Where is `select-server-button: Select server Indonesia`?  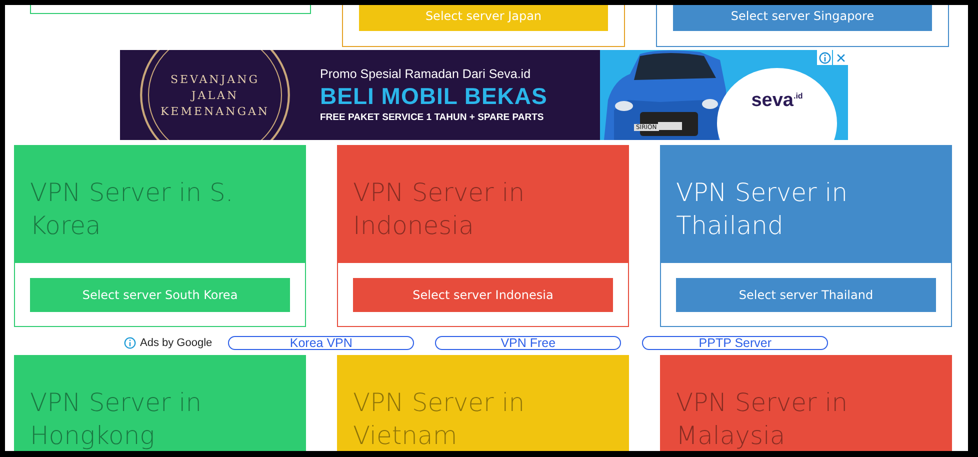
select-server-button: Select server Indonesia is located at coordinates (483, 295).